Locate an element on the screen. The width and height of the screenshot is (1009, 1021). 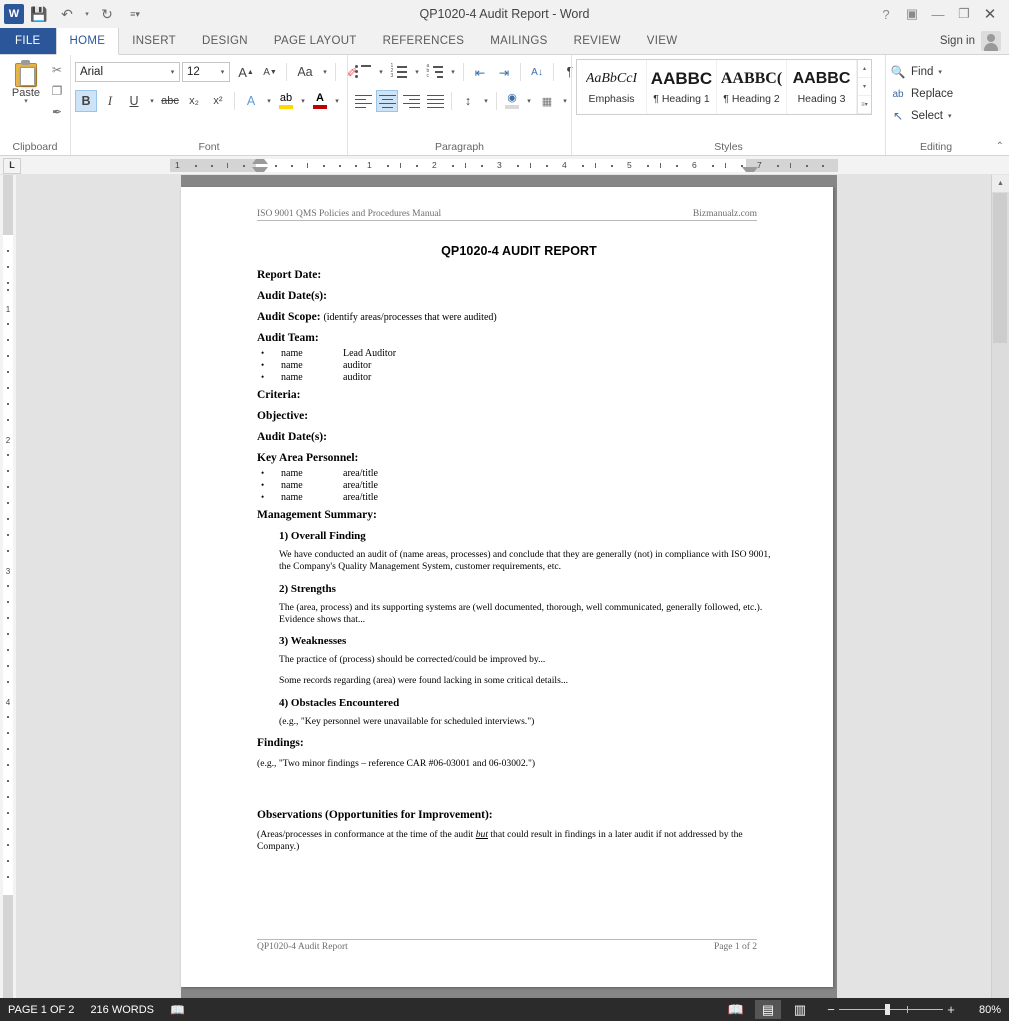
customize-qat-icon: ≡▾ is located at coordinates (135, 14).